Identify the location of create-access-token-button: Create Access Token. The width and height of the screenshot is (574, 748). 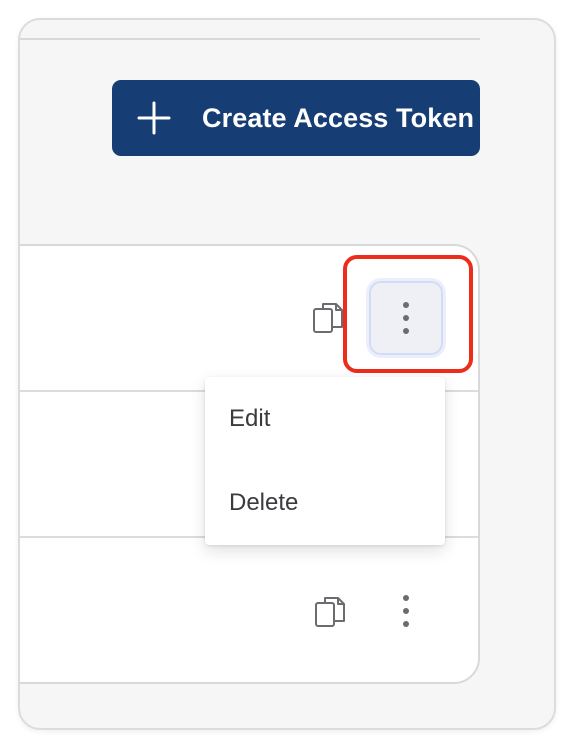
(296, 118).